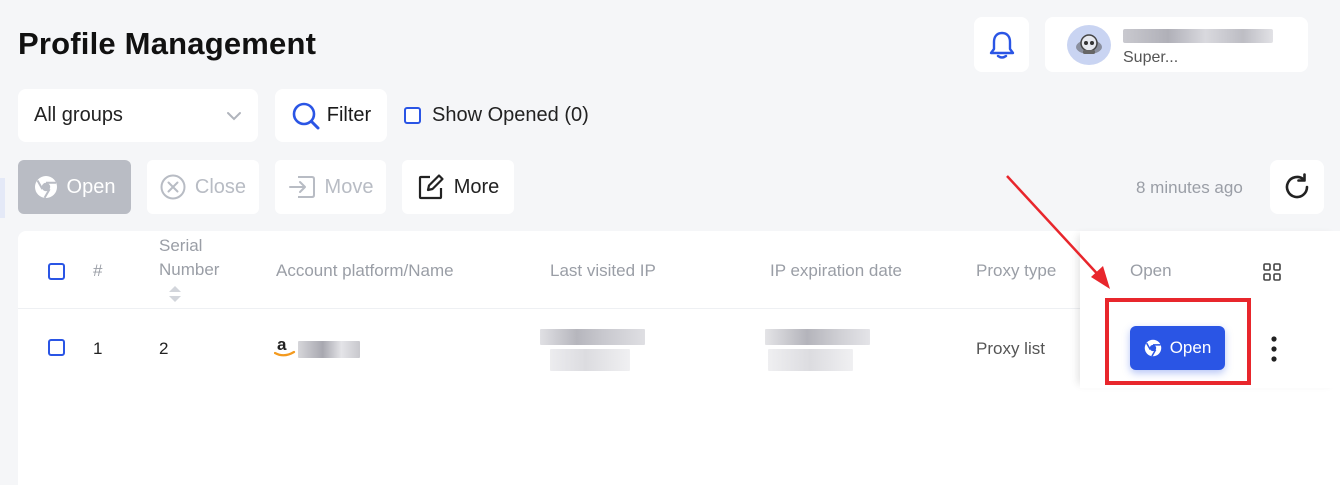  I want to click on column-header-platform: Account platform/Name, so click(365, 270).